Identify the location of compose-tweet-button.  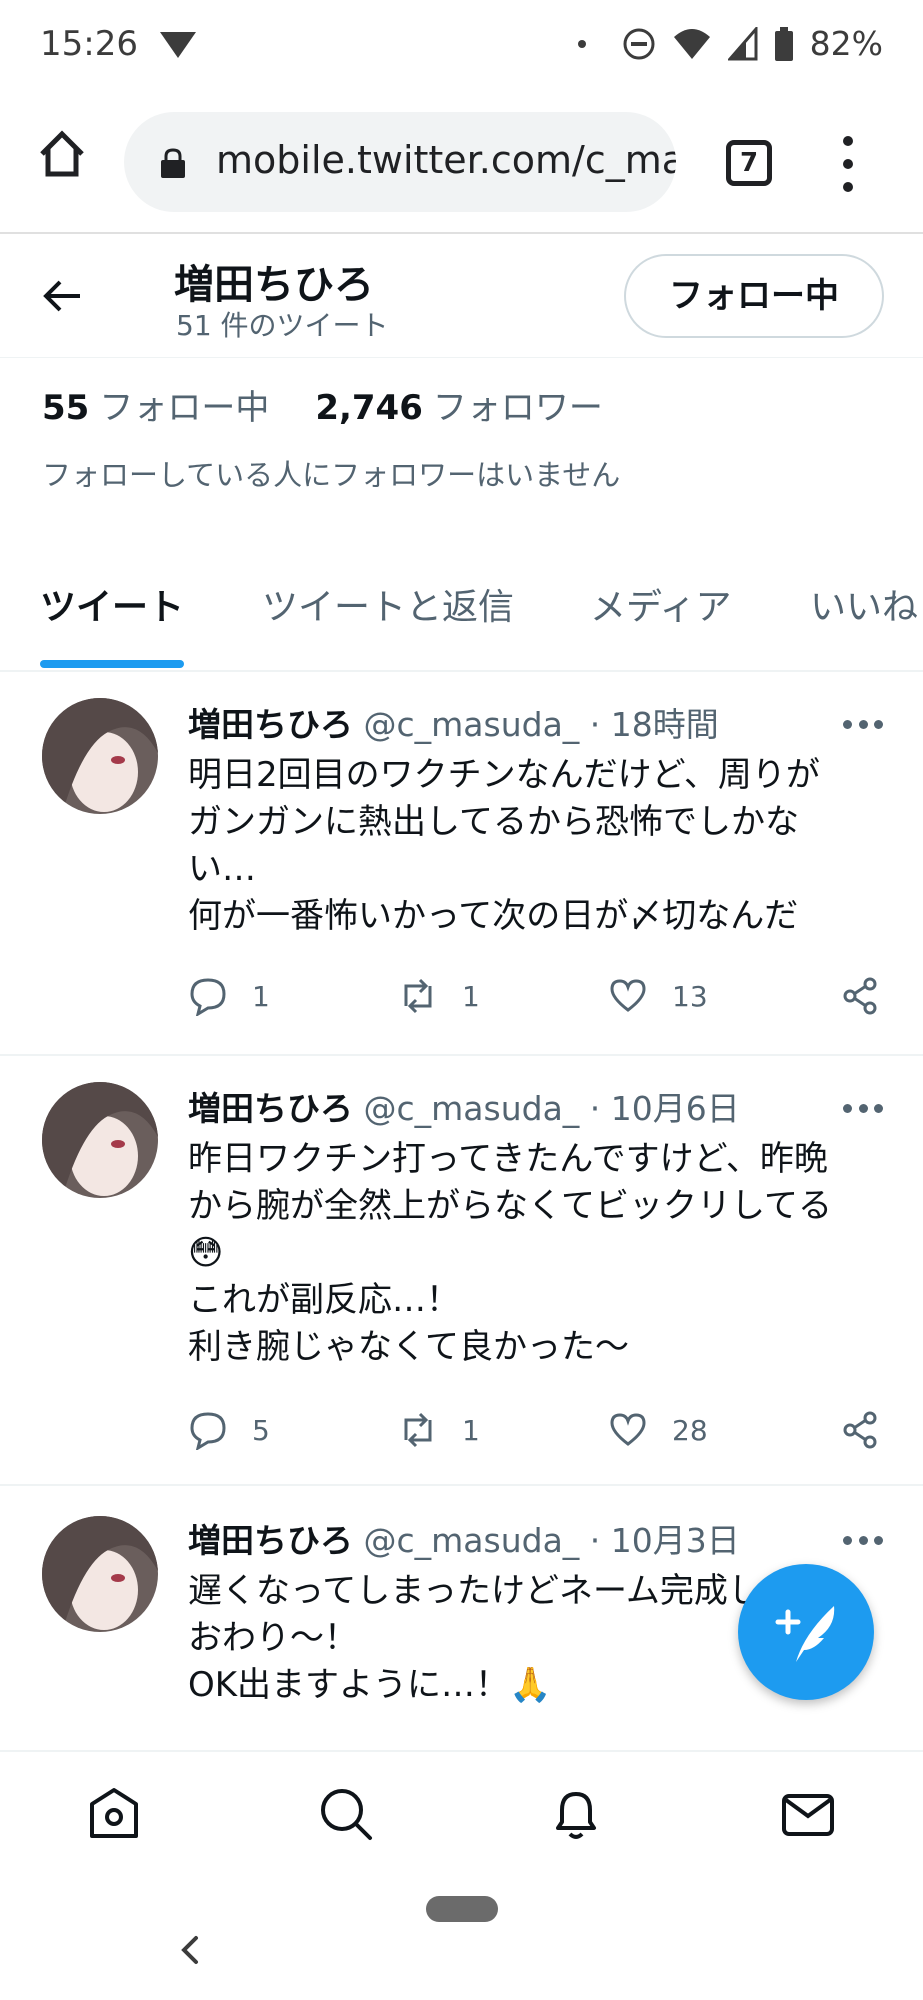
(806, 1632).